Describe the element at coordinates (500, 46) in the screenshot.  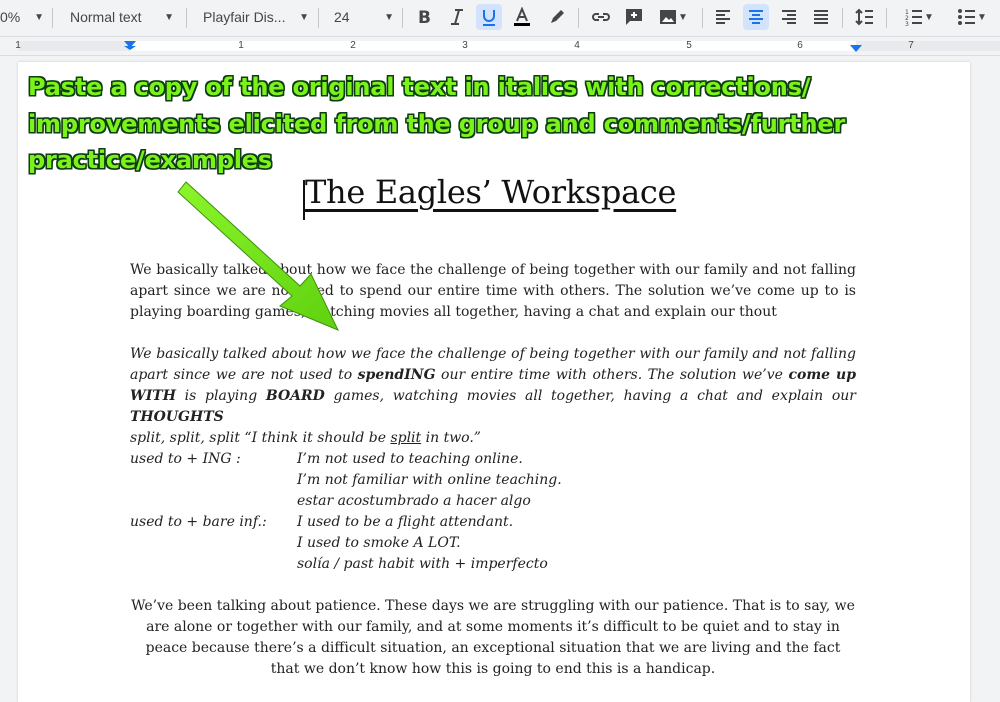
I see `horizontal-ruler: 1 1 2 3 4 5 6 7` at that location.